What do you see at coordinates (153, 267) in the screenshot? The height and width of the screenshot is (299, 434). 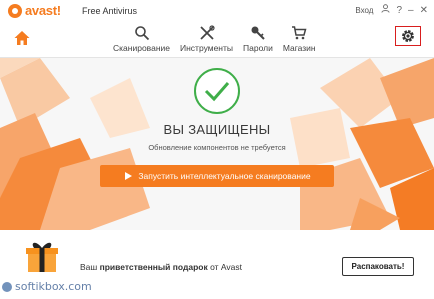 I see `promo-text-bold: приветственный подарок` at bounding box center [153, 267].